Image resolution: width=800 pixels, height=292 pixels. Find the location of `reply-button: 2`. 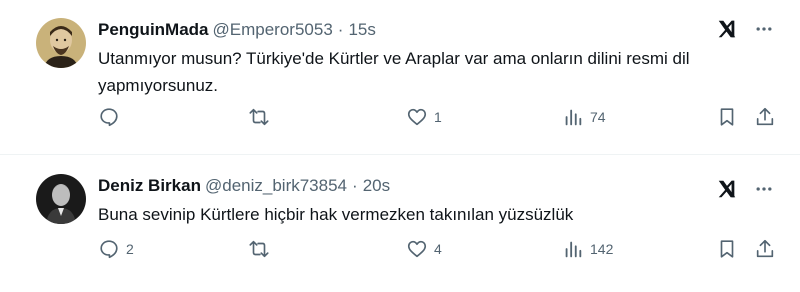

reply-button: 2 is located at coordinates (116, 249).